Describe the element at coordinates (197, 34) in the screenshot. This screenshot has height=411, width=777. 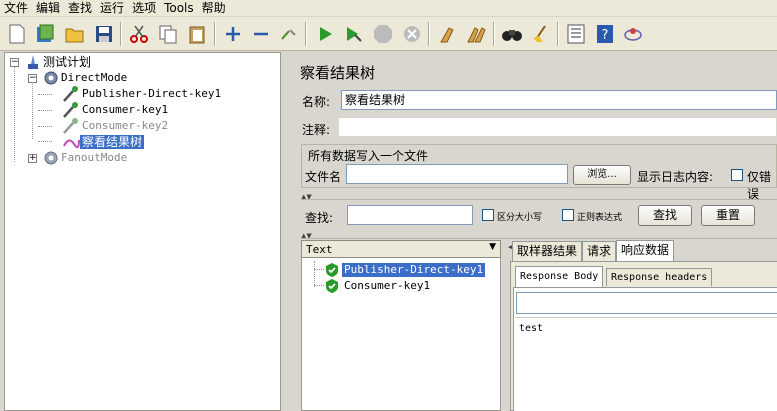
I see `paste-icon` at that location.